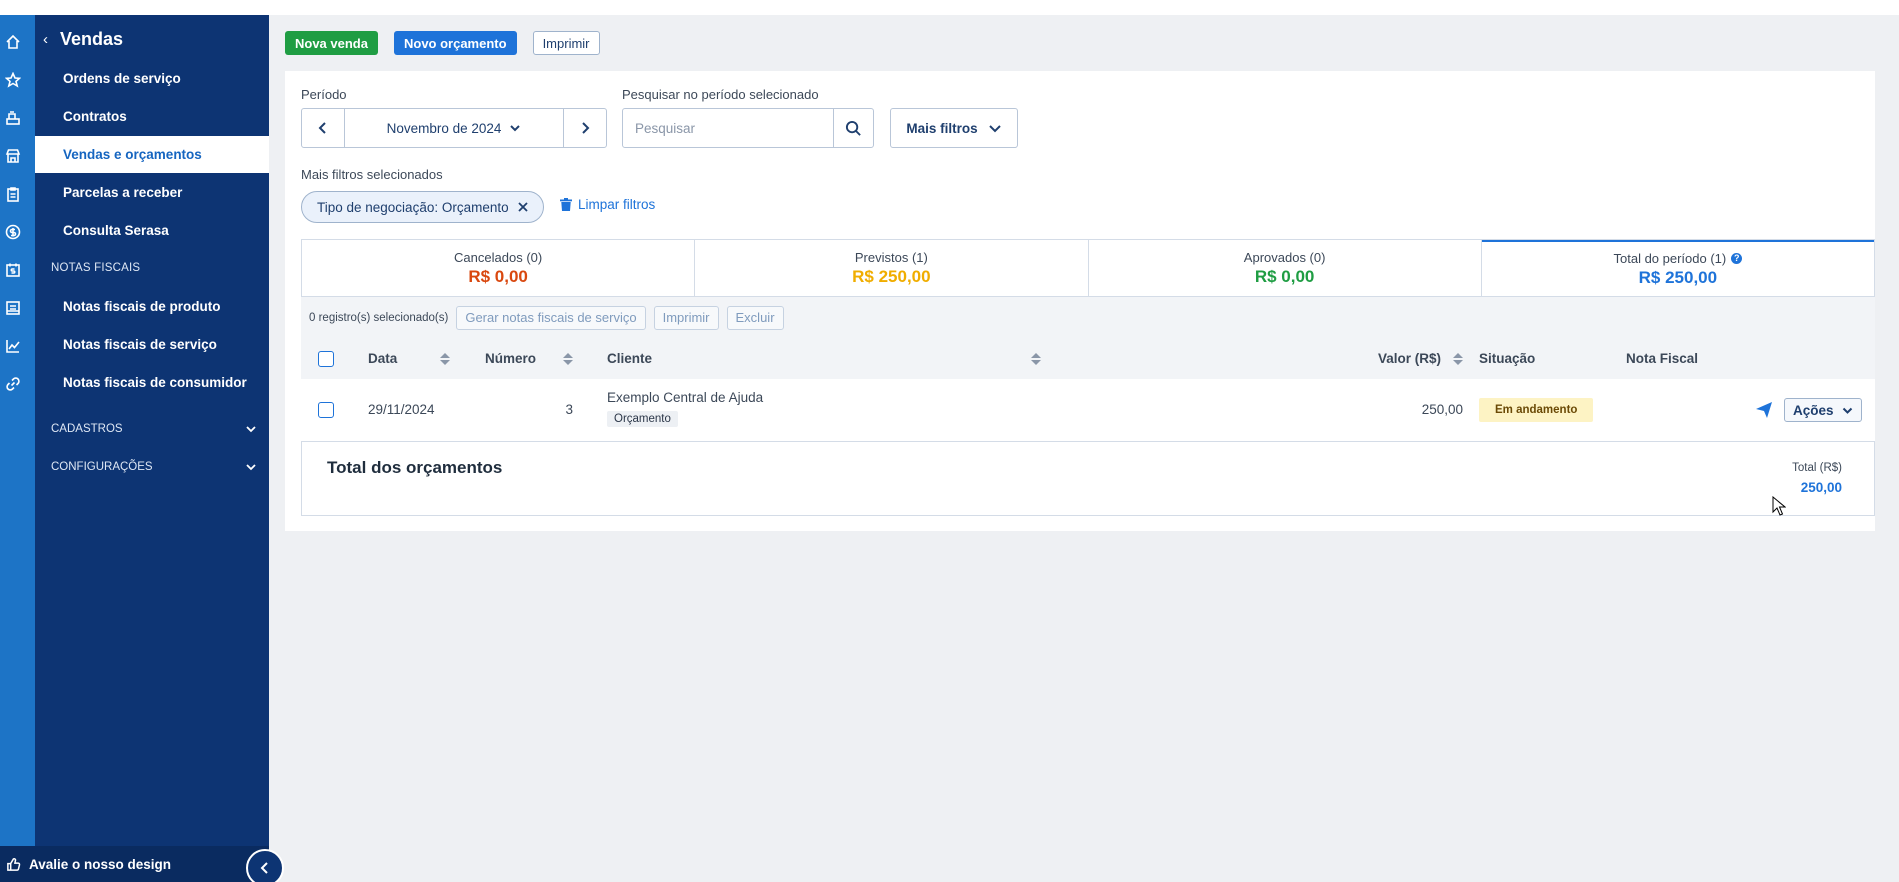  What do you see at coordinates (152, 230) in the screenshot?
I see `sidebar-item-serasa: Consulta Serasa` at bounding box center [152, 230].